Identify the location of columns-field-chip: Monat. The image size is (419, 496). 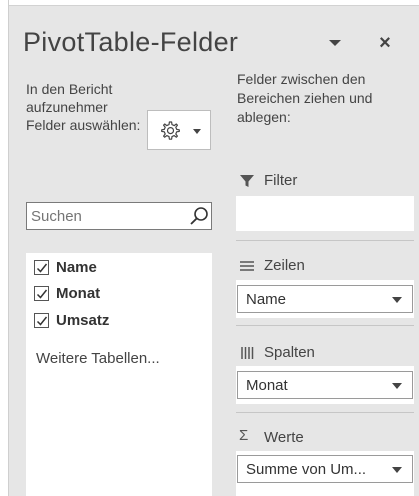
(325, 385).